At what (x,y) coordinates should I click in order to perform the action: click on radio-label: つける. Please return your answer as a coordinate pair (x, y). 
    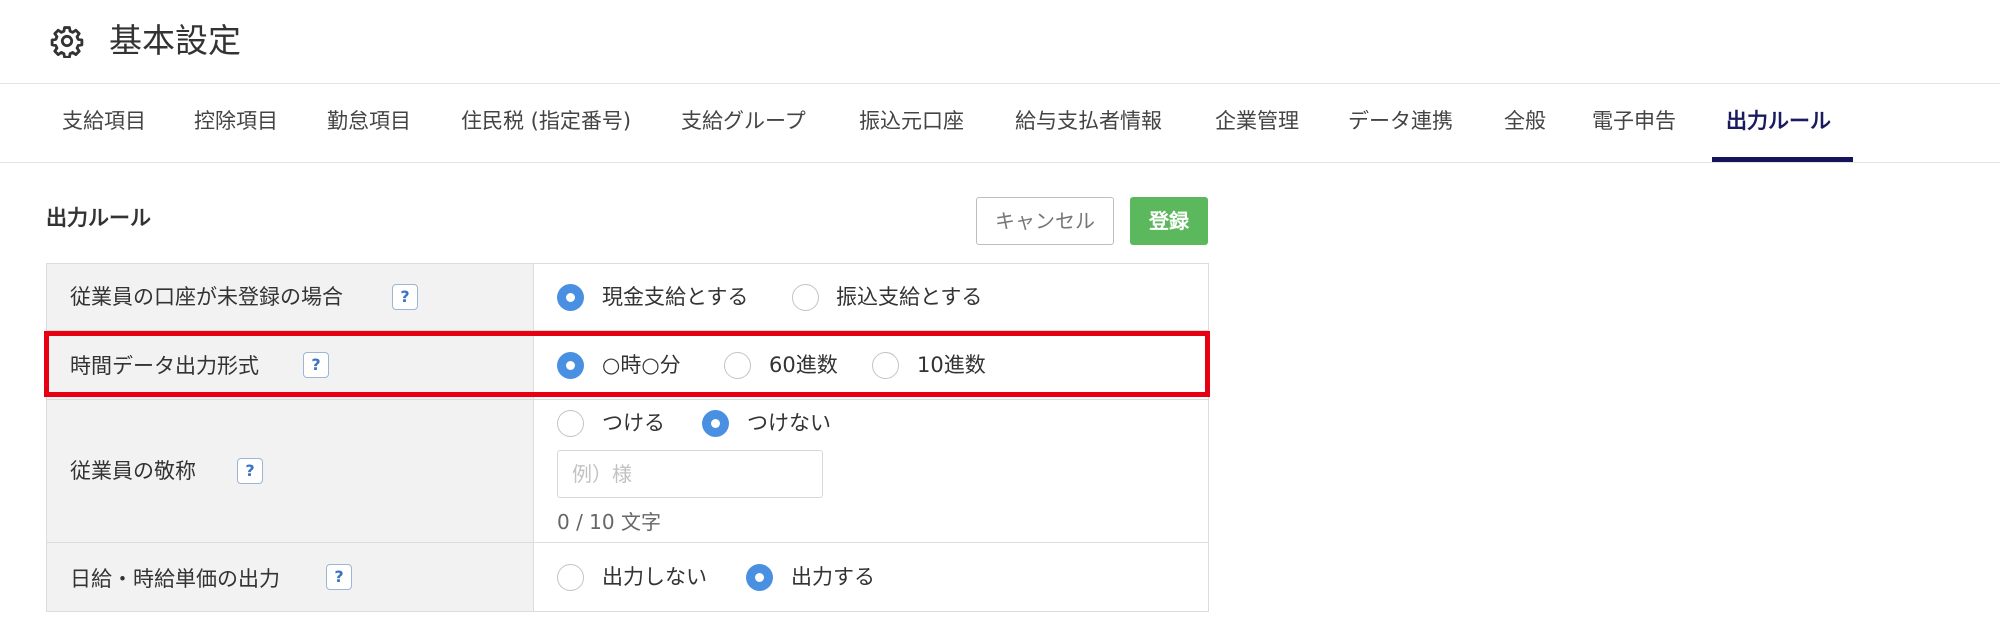
    Looking at the image, I should click on (633, 423).